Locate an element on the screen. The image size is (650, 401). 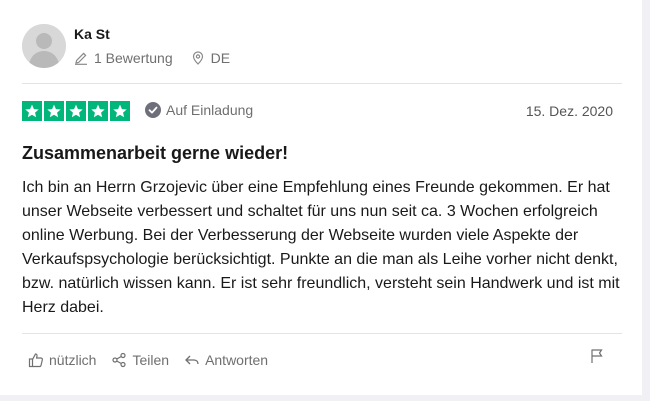
review-title: Zusammenarbeit gerne wieder! is located at coordinates (155, 153).